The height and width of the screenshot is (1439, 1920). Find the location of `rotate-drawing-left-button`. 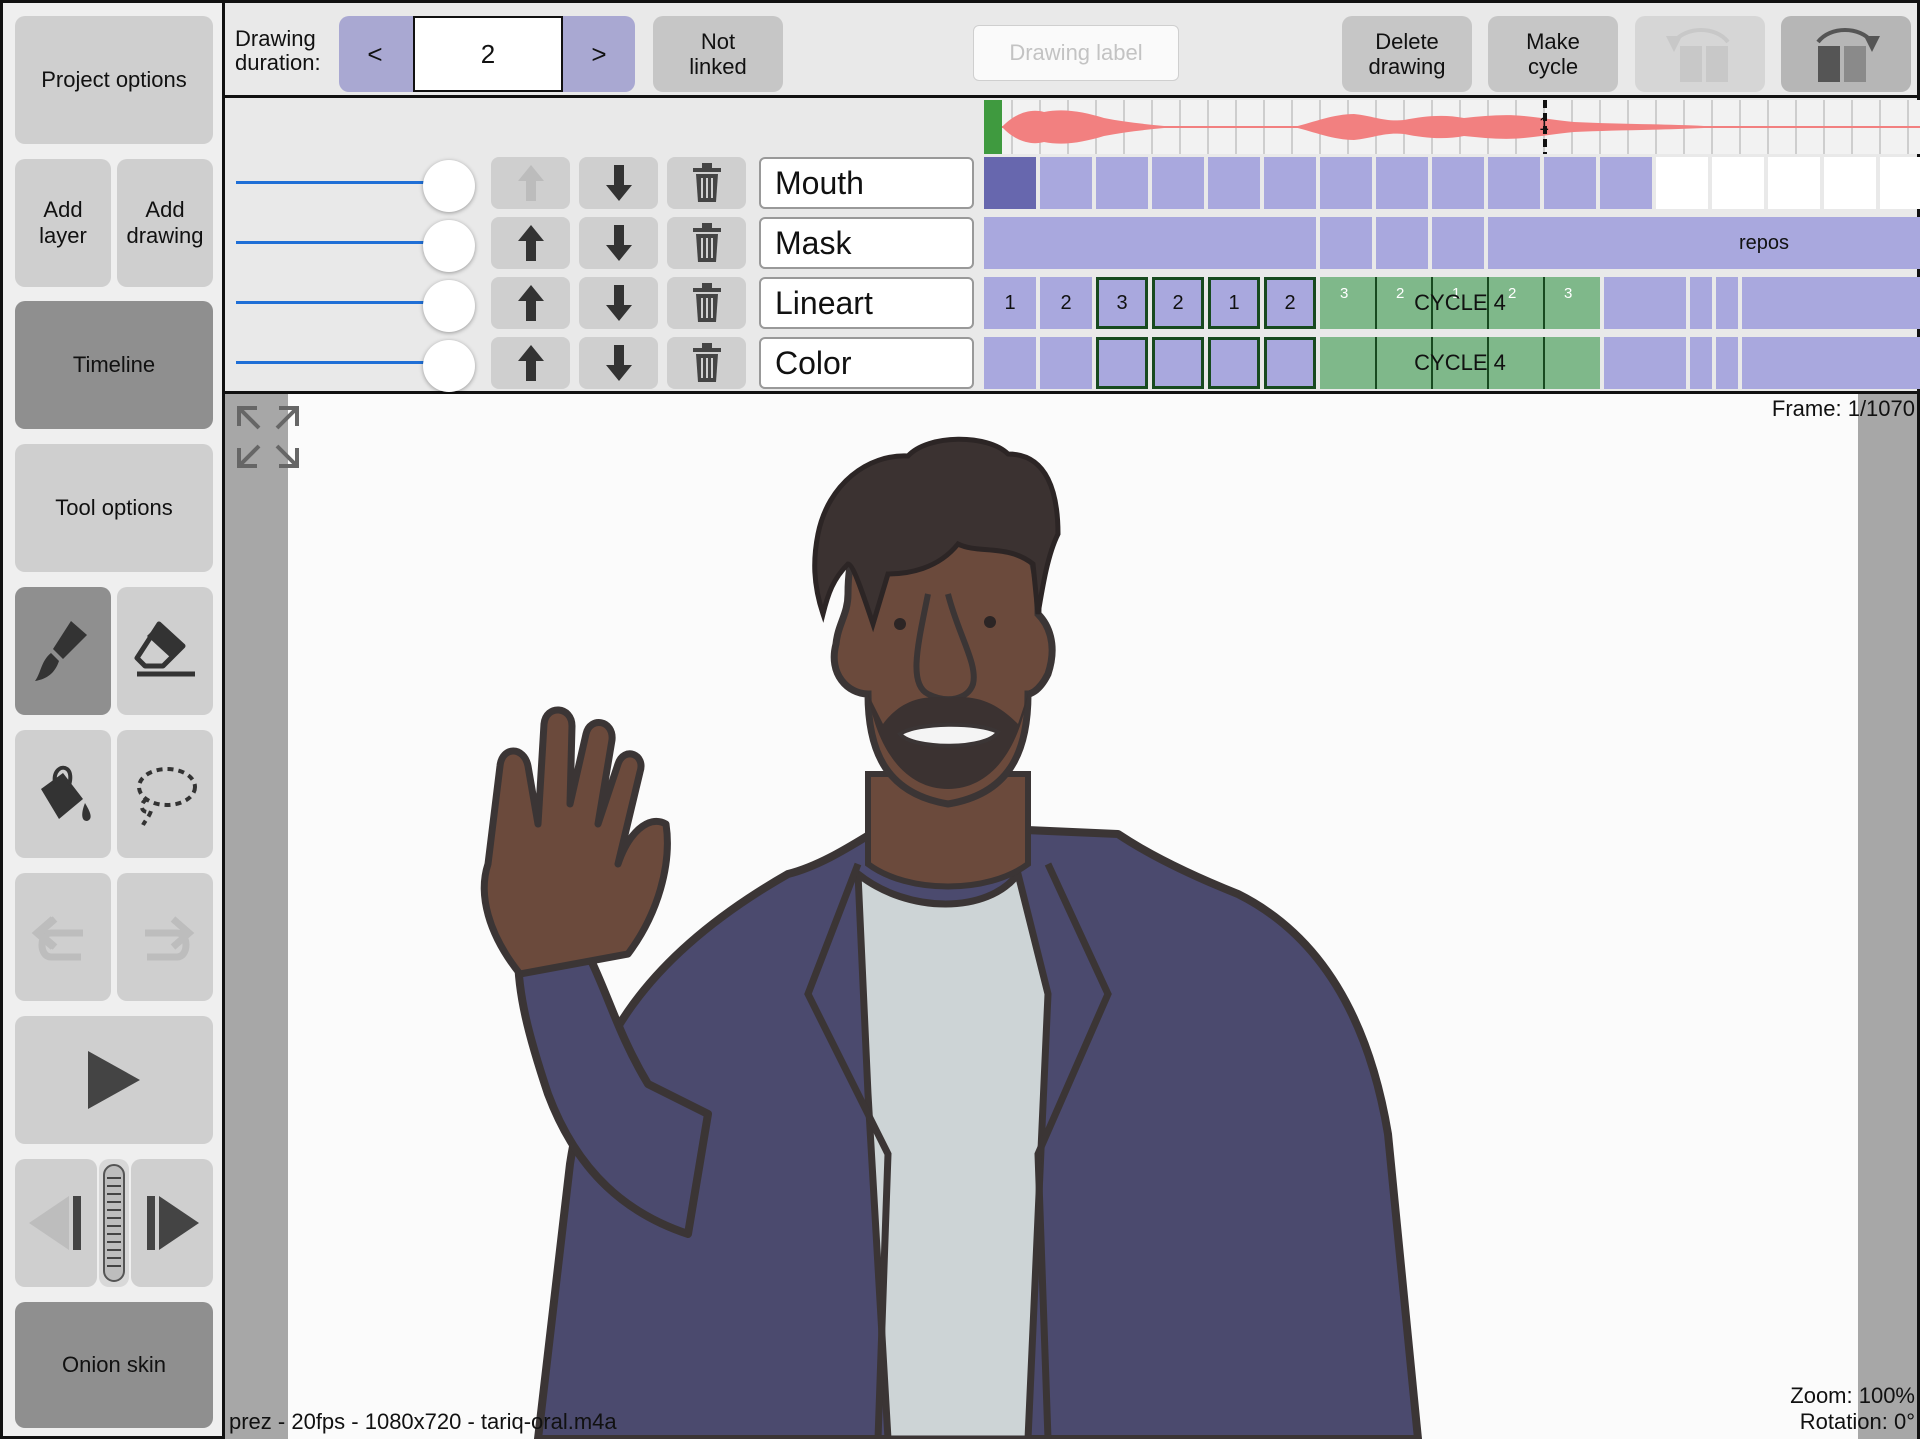

rotate-drawing-left-button is located at coordinates (1700, 54).